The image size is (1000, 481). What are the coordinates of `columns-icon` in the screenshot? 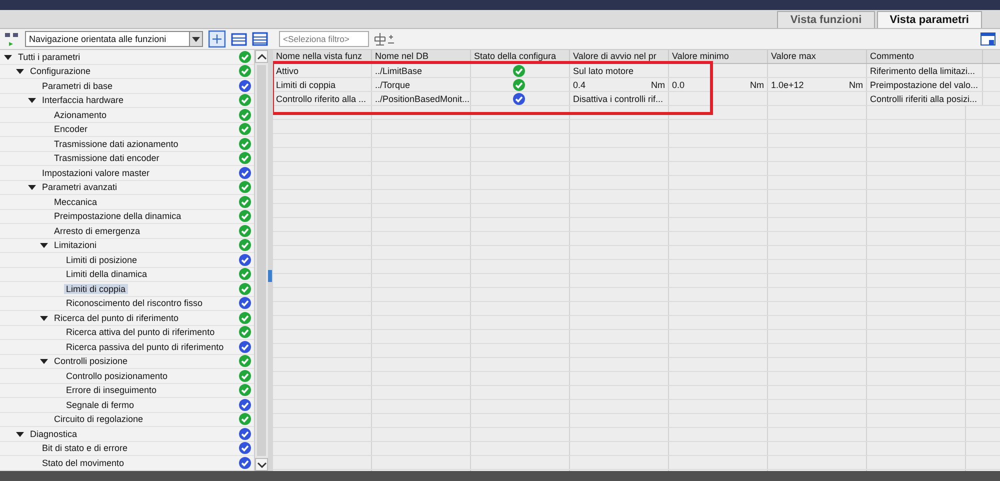 It's located at (217, 39).